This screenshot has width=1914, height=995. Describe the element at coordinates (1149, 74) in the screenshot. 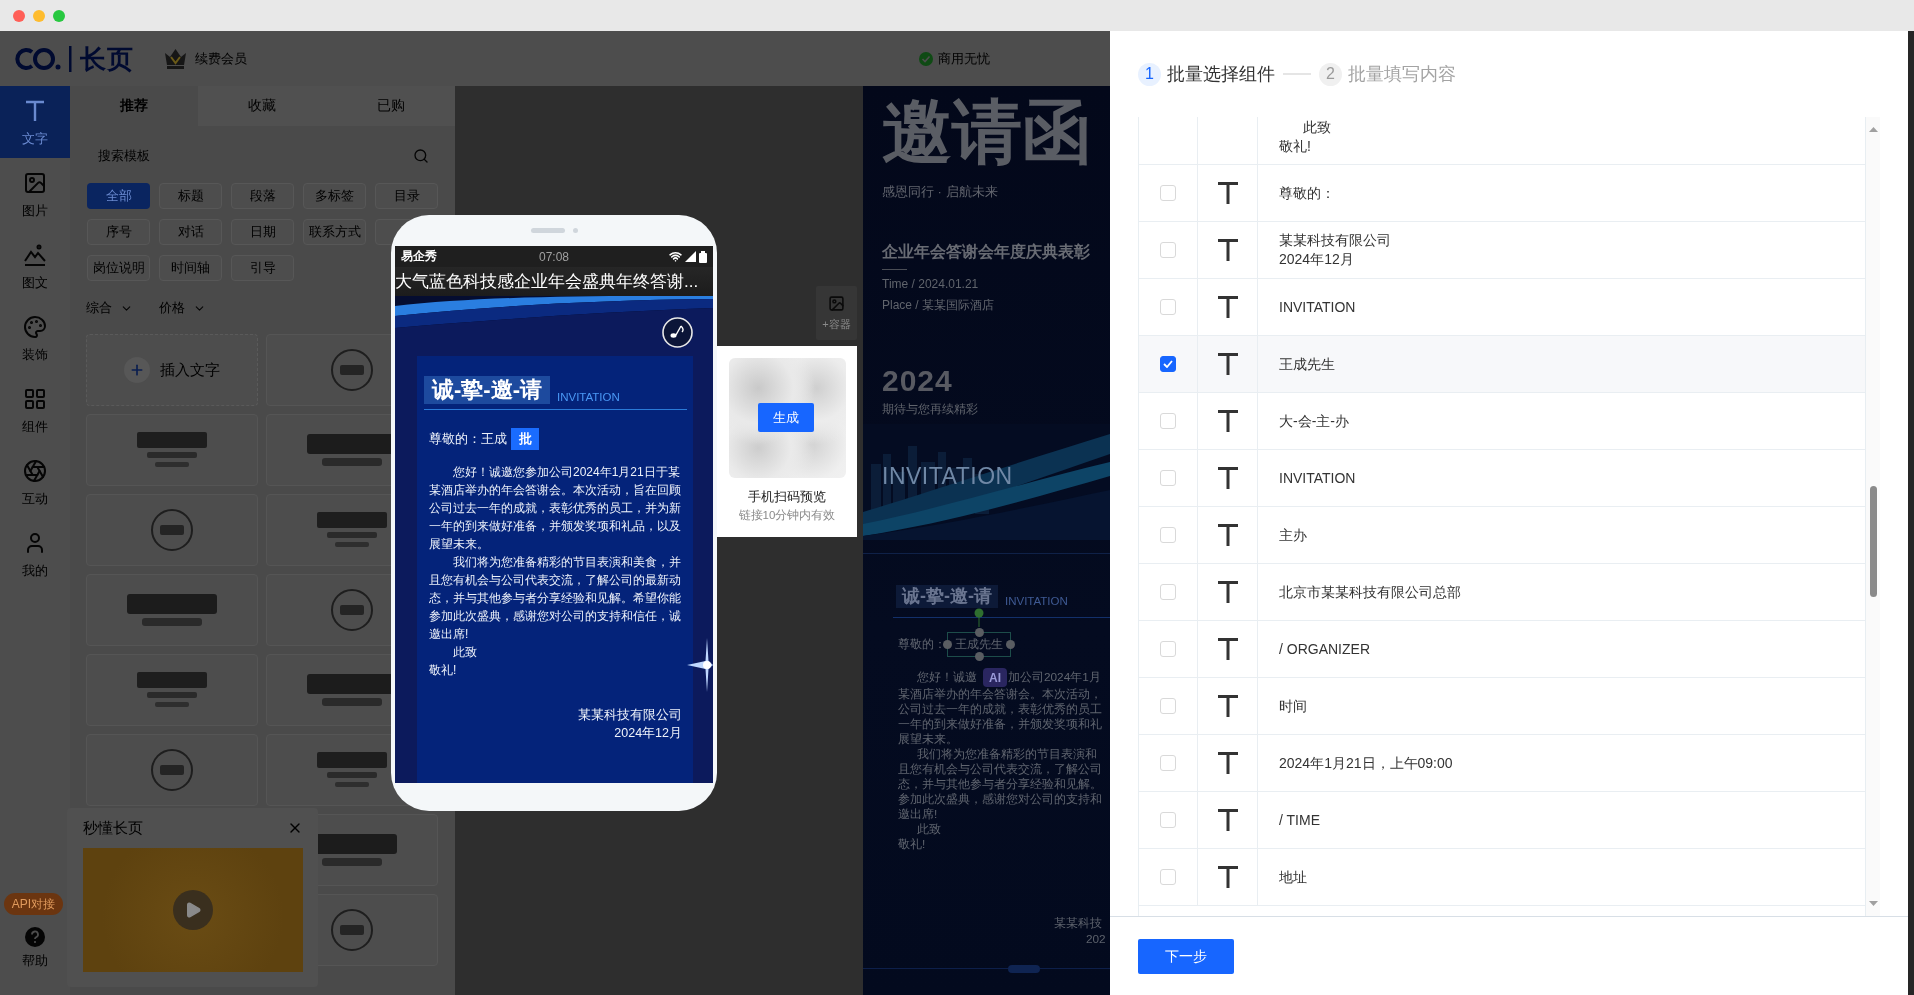

I see `step-number: 1` at that location.